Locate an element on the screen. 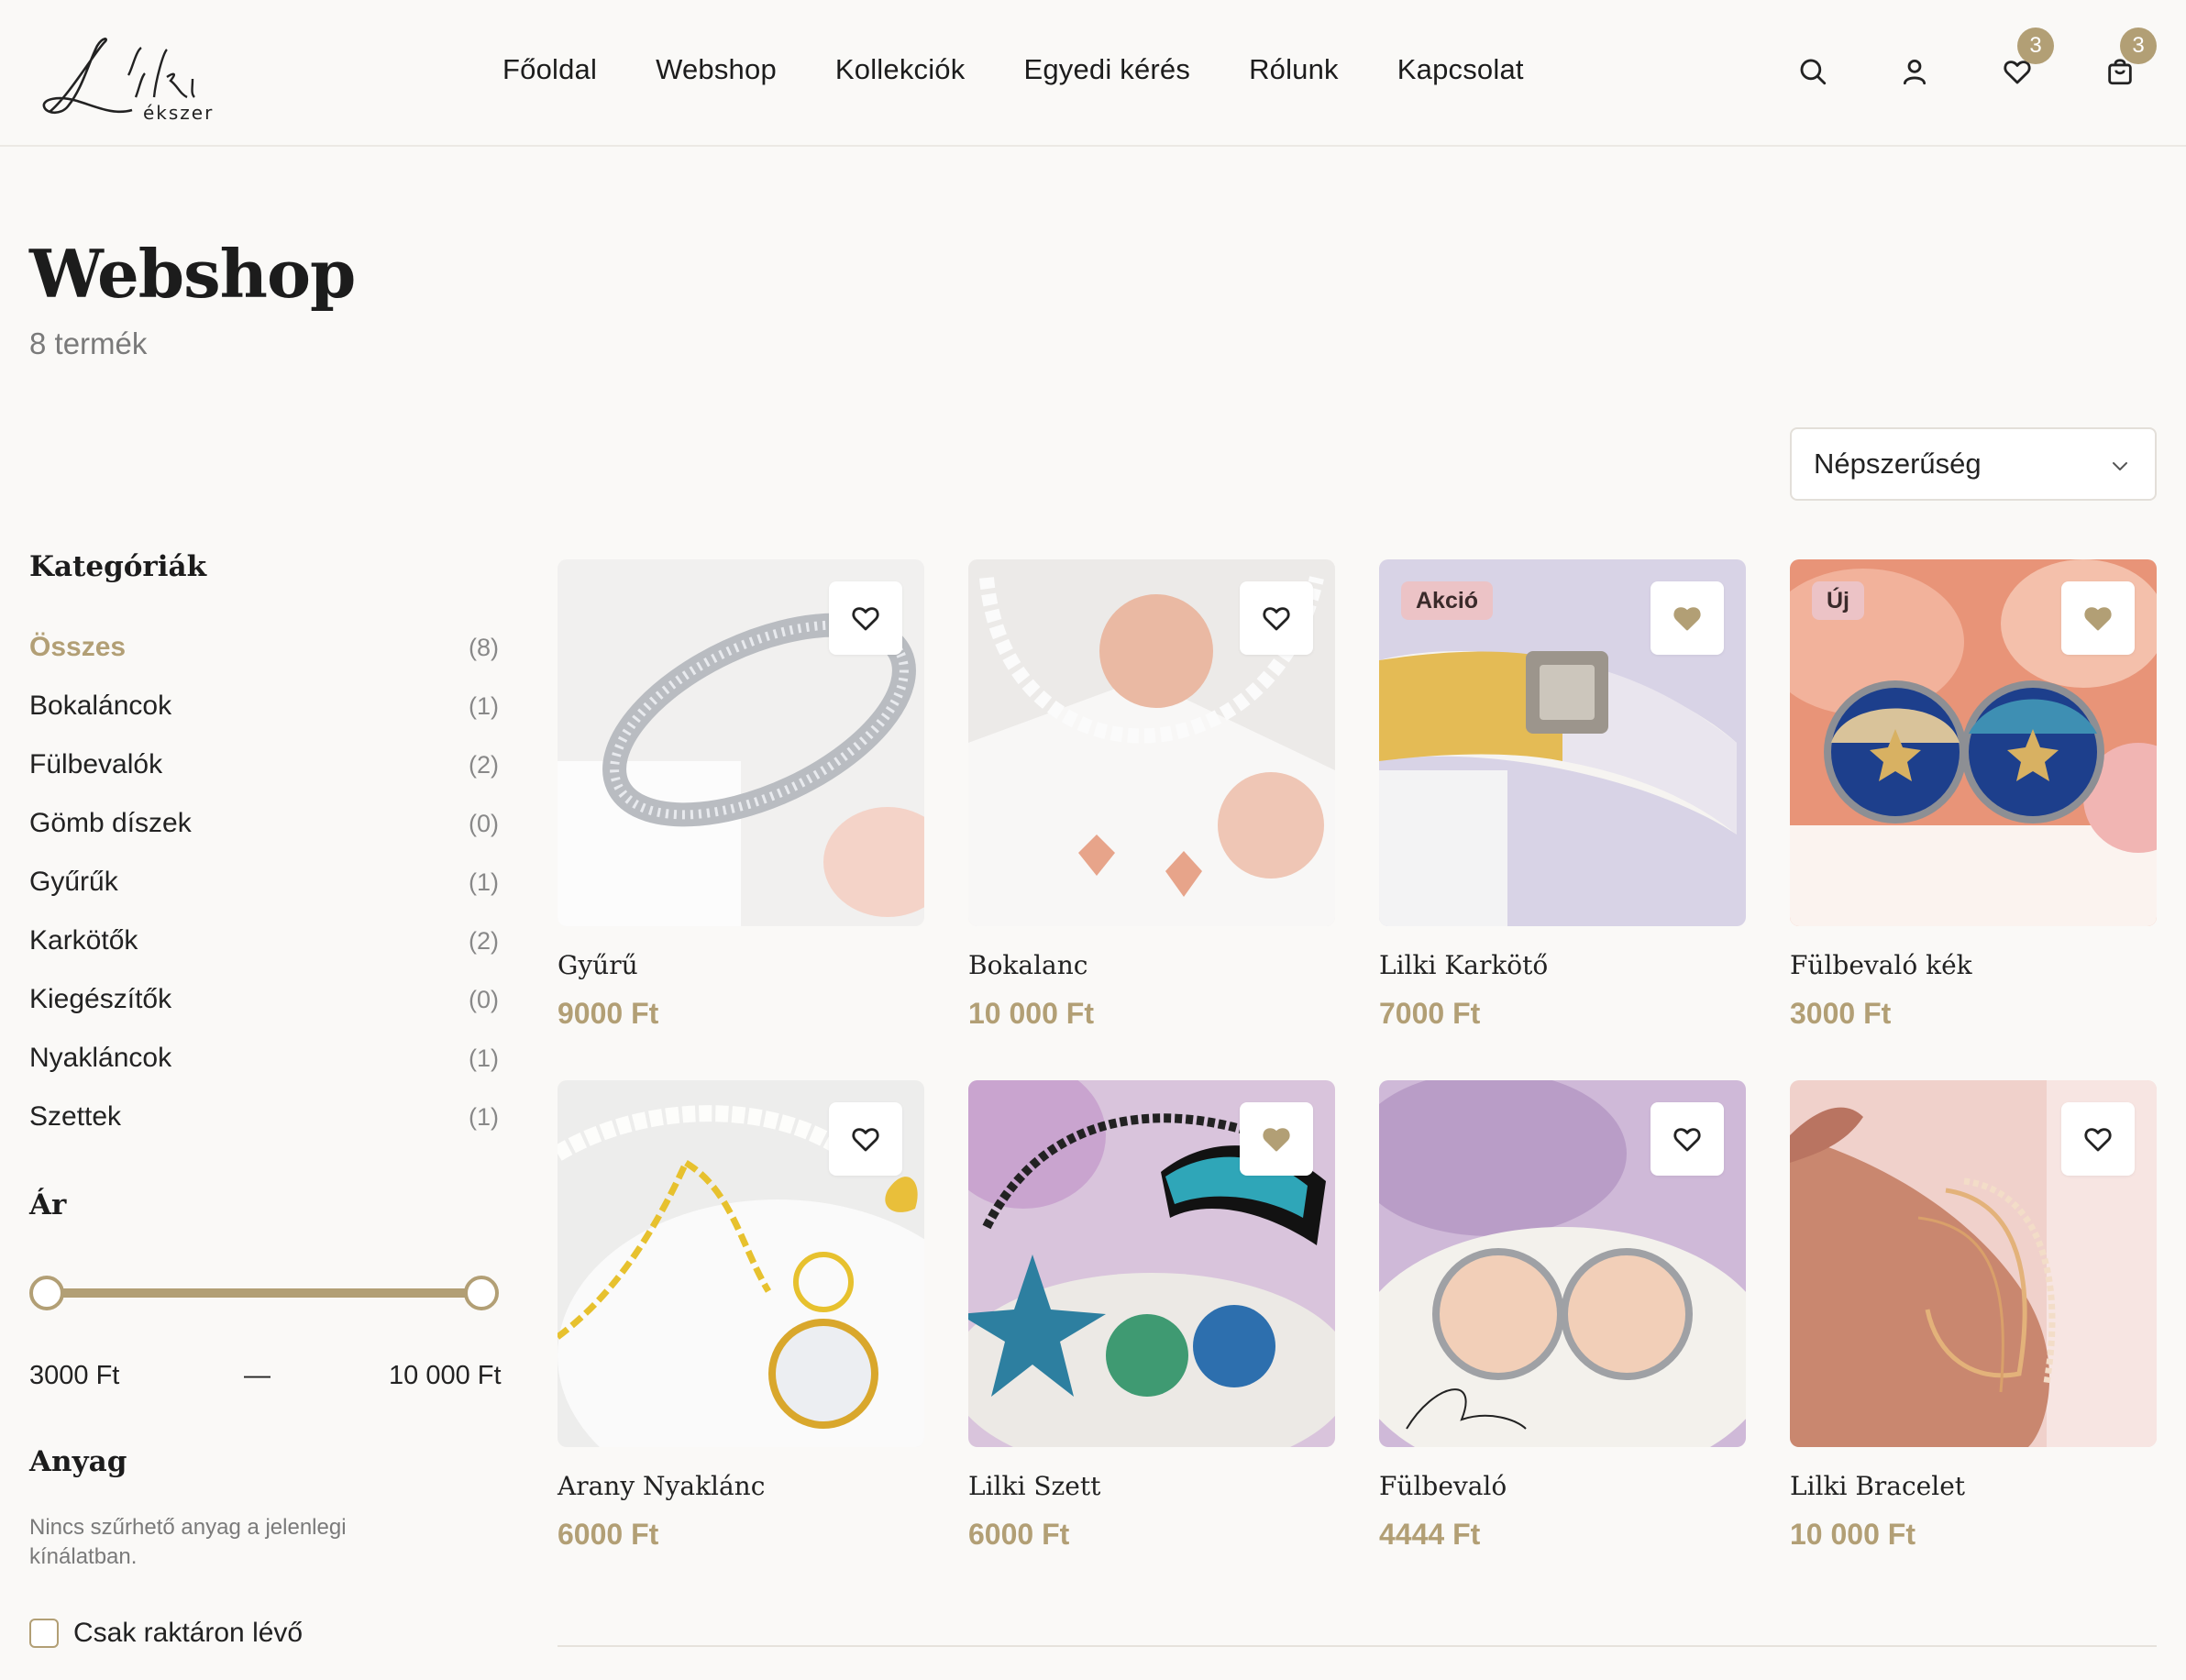  product-card: Fülbevaló 4444 Ft is located at coordinates (1562, 1316).